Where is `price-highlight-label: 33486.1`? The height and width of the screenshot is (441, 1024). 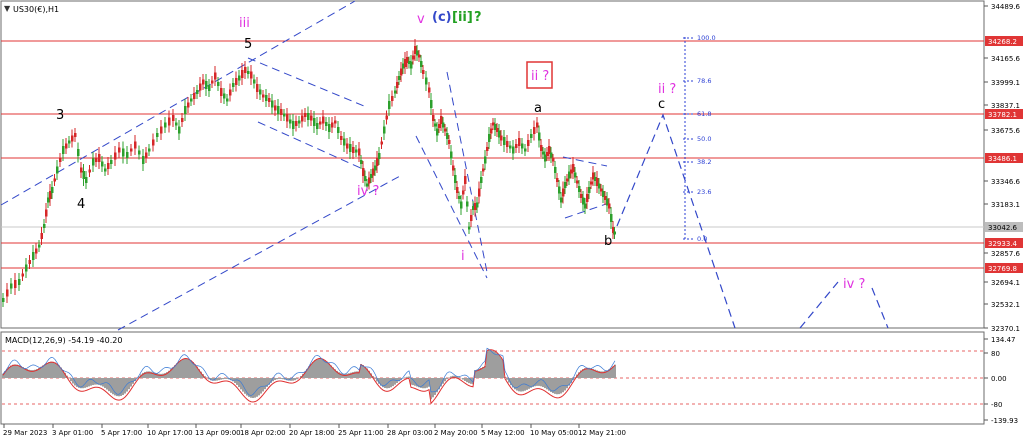 price-highlight-label: 33486.1 is located at coordinates (1002, 159).